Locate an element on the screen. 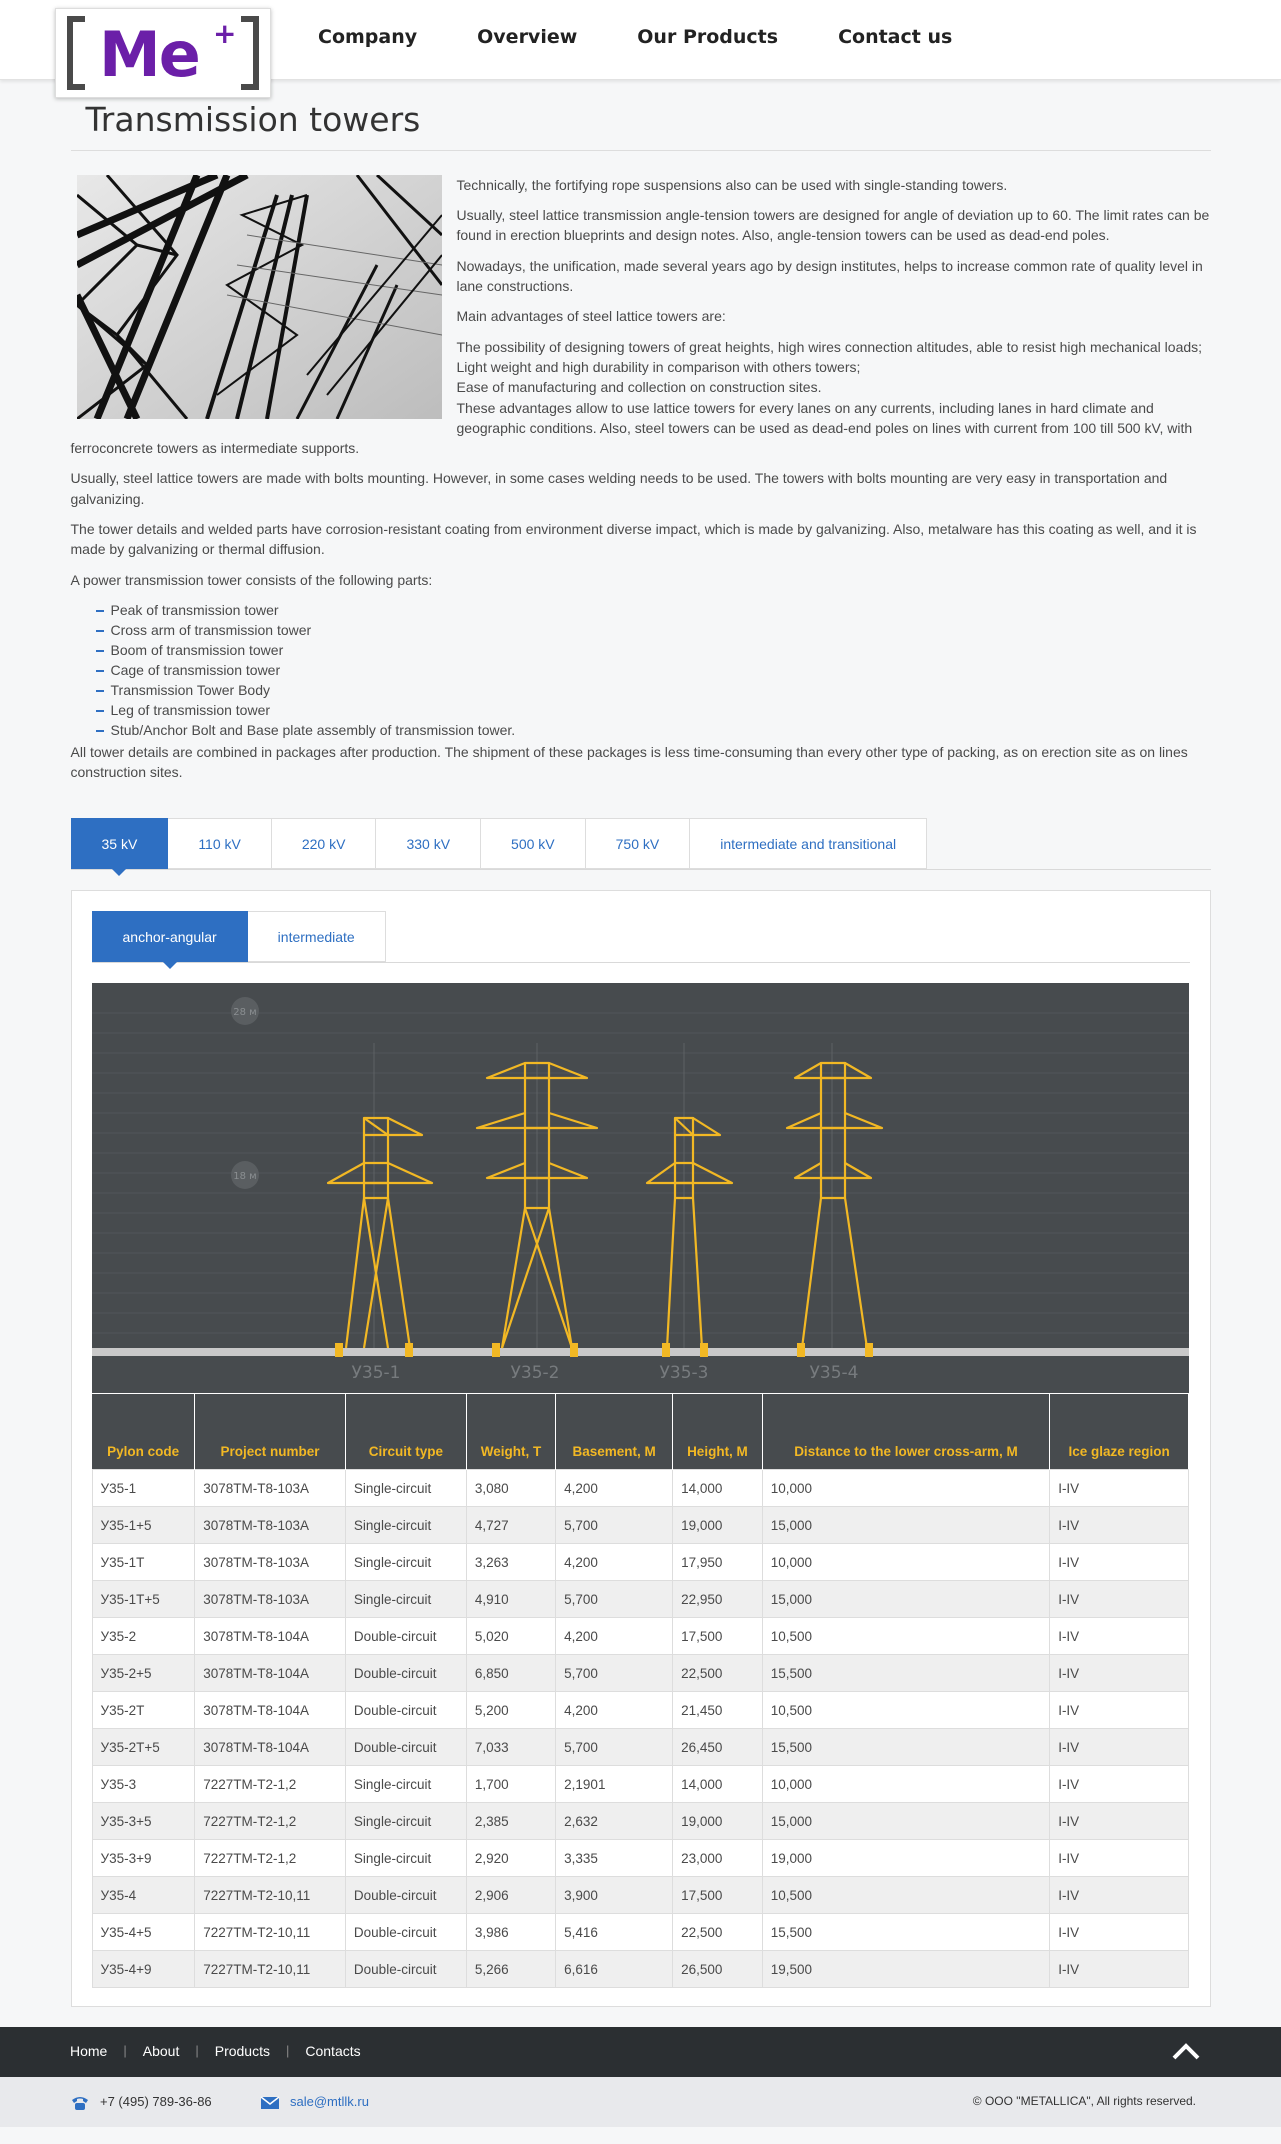 The image size is (1281, 2144). footer-nav: Home | About | Products | Contacts is located at coordinates (215, 2051).